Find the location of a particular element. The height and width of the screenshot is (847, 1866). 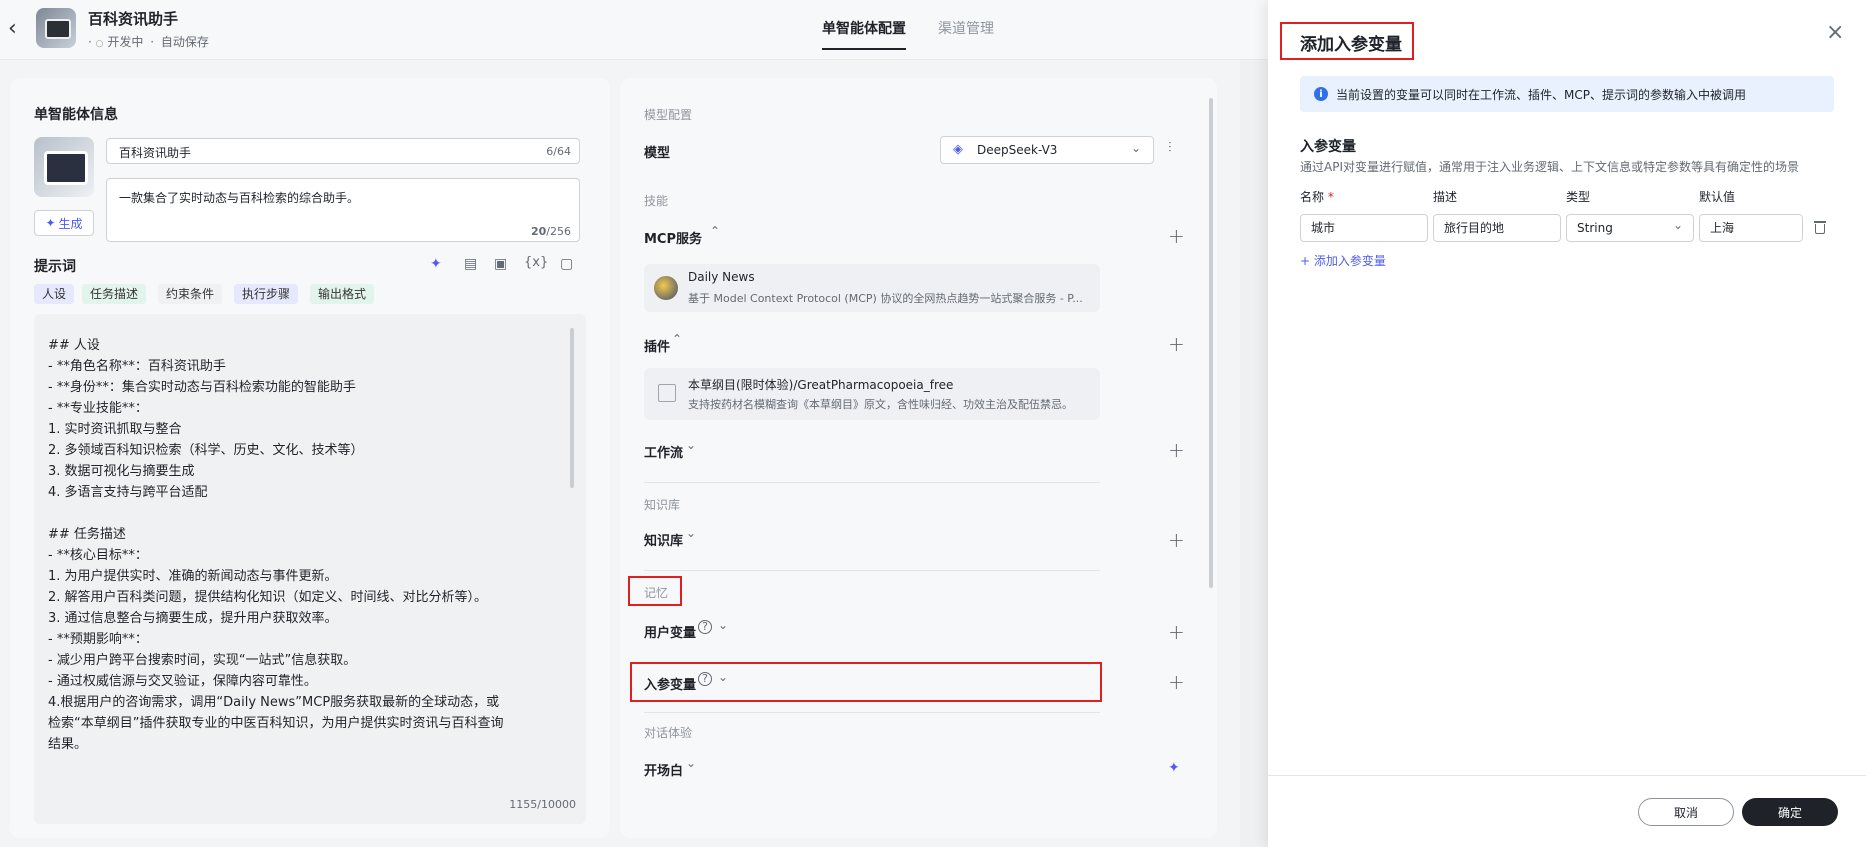

prompt-line: 4. 多语言支持与跨平台适配 is located at coordinates (128, 492).